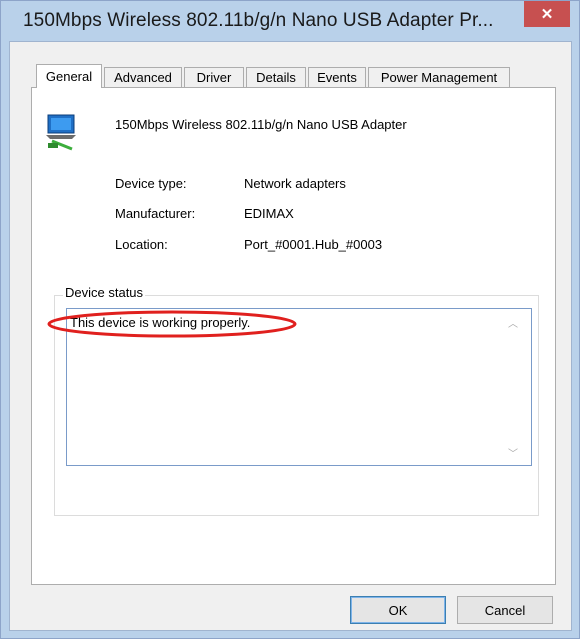  What do you see at coordinates (505, 610) in the screenshot?
I see `cancel-button: Cancel` at bounding box center [505, 610].